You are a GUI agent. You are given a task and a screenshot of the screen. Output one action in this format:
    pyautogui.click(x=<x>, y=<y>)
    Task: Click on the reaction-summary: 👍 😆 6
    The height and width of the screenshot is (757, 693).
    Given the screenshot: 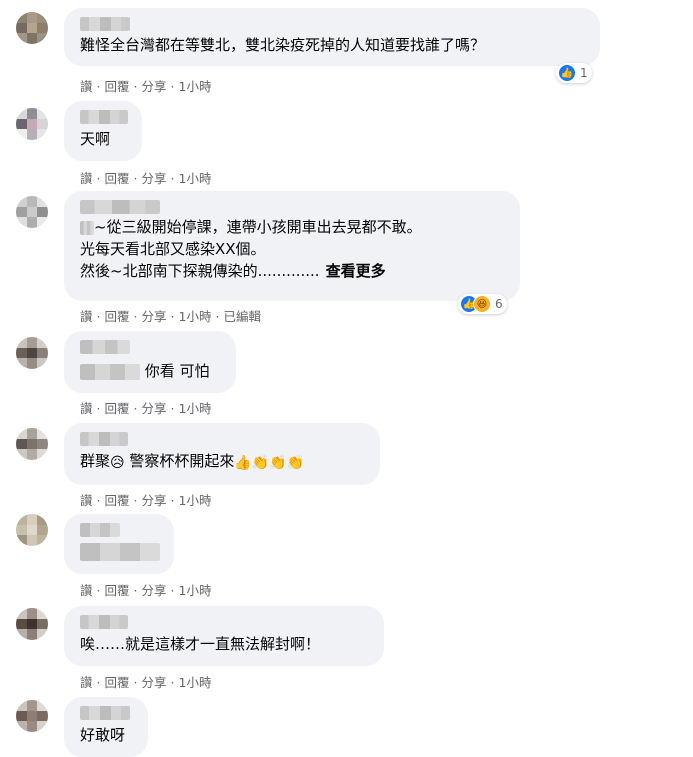 What is the action you would take?
    pyautogui.click(x=482, y=304)
    